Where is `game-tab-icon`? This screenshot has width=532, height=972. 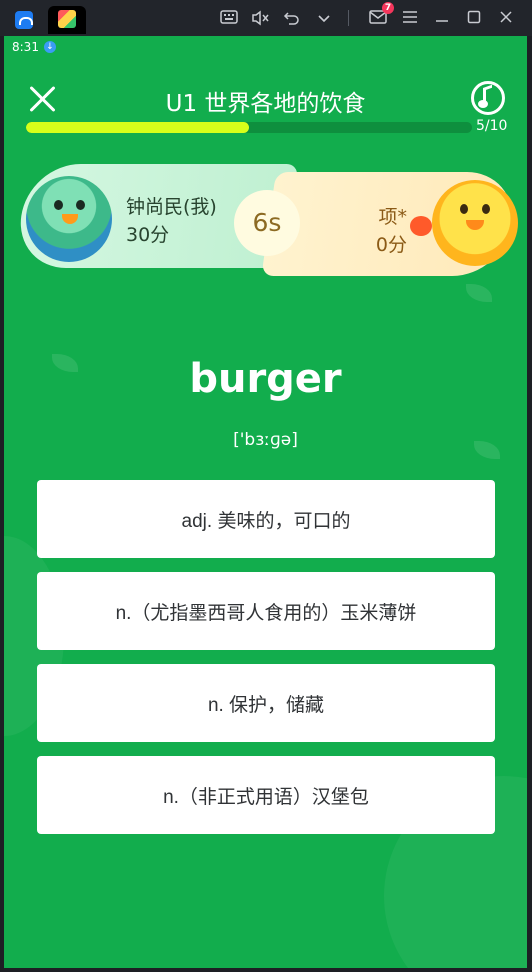 game-tab-icon is located at coordinates (67, 19).